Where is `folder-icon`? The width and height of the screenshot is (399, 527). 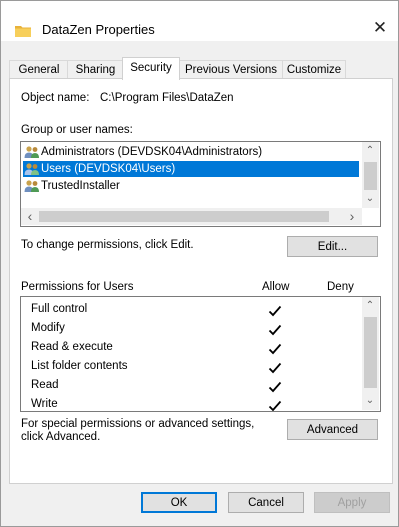 folder-icon is located at coordinates (23, 31).